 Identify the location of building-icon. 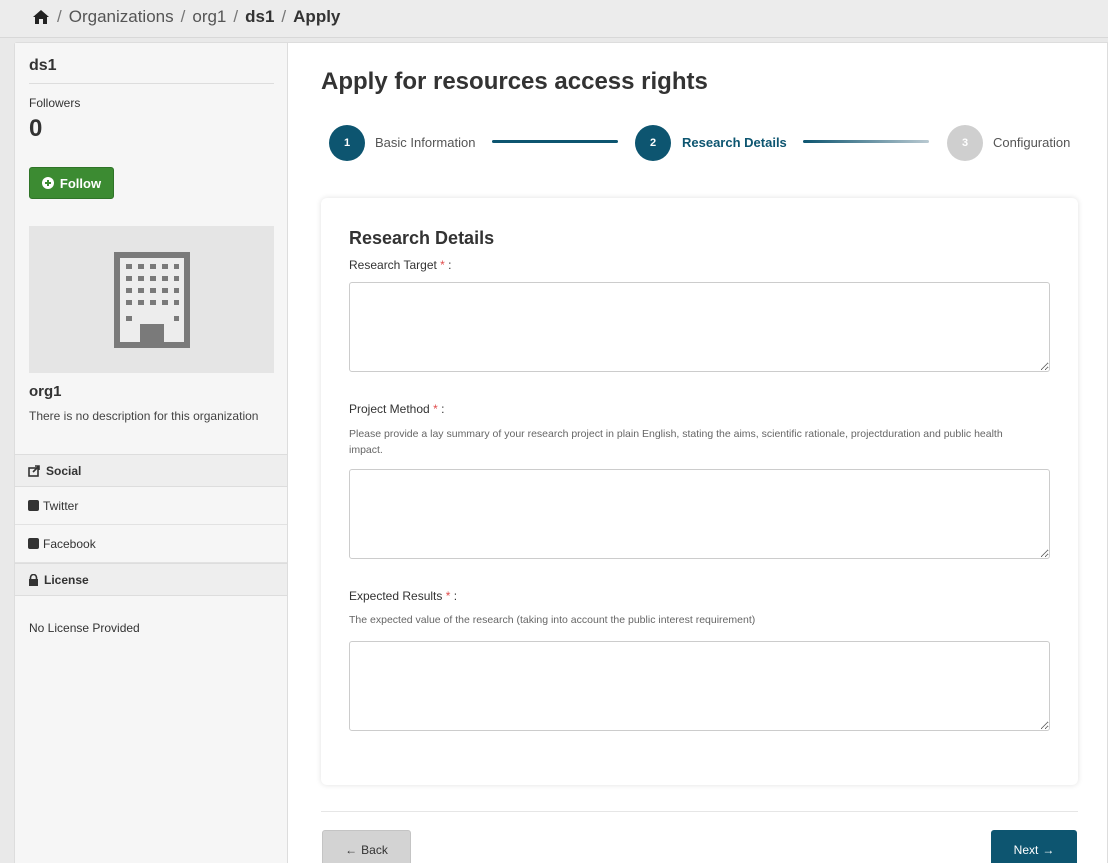
(151, 299).